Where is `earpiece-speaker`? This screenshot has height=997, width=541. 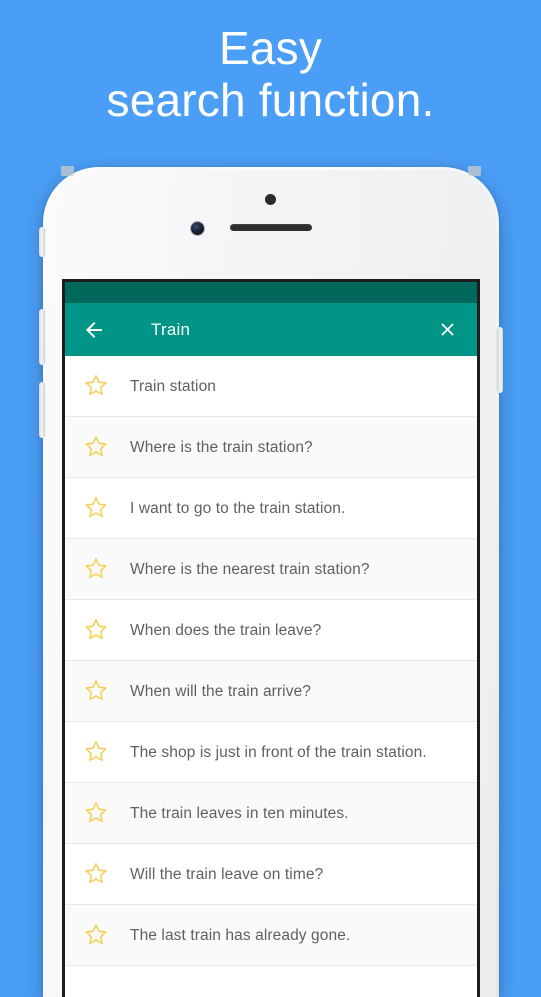
earpiece-speaker is located at coordinates (271, 227).